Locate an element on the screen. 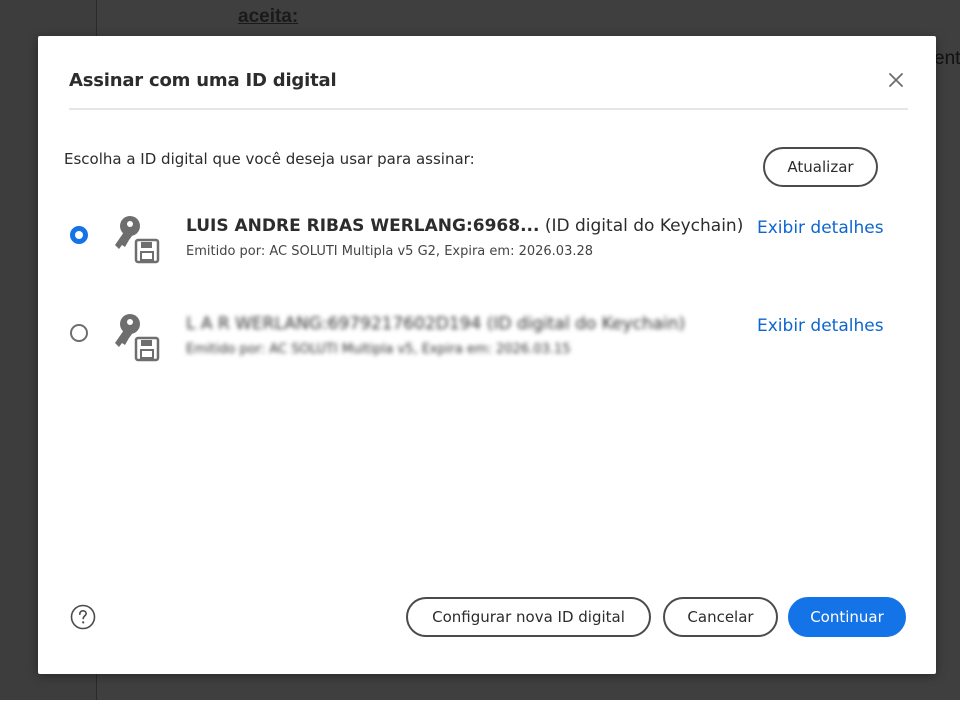 The height and width of the screenshot is (720, 960). radio-unselected is located at coordinates (79, 333).